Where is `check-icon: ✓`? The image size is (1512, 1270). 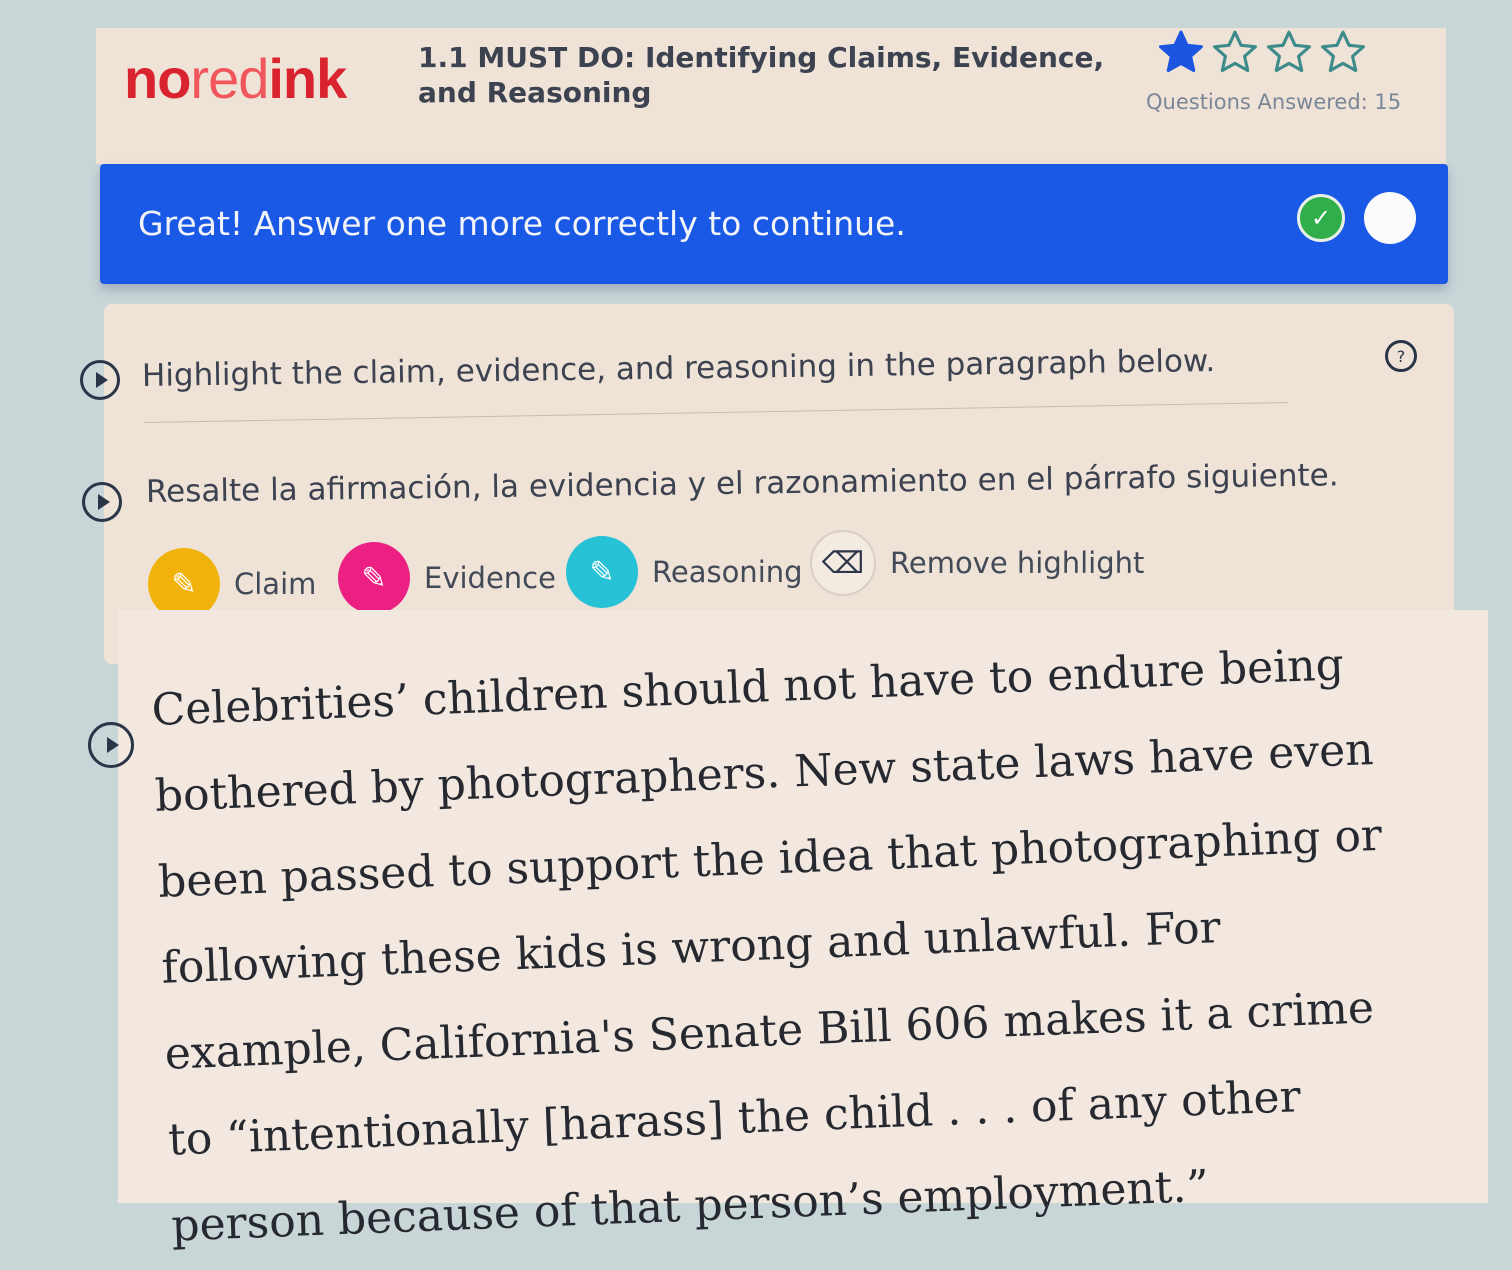
check-icon: ✓ is located at coordinates (1321, 218).